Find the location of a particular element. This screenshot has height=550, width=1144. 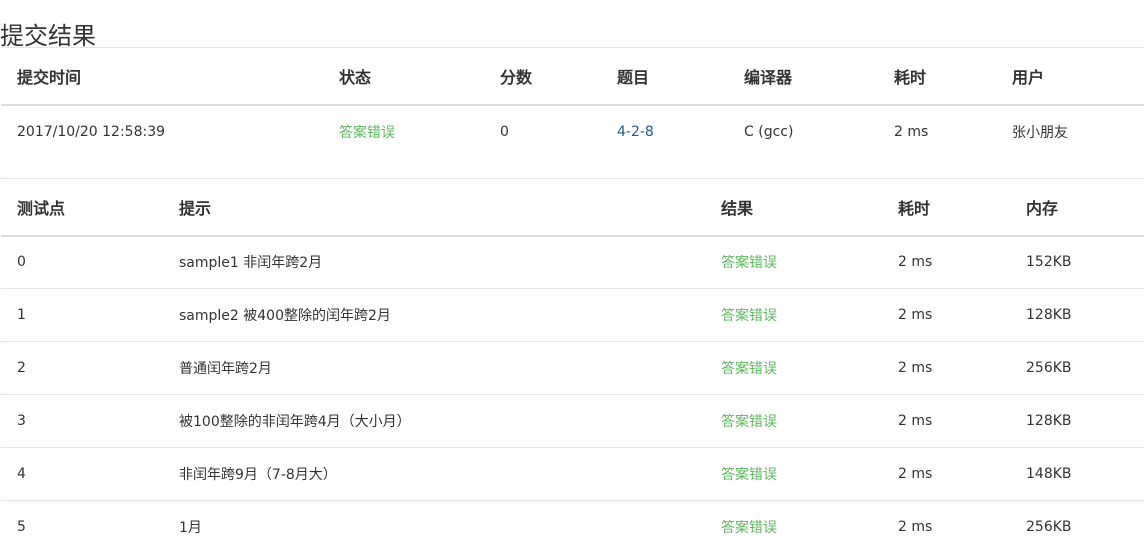

summary-header-row: 提交时间 状态 分数 题目 编译器 耗时 用户 is located at coordinates (572, 76).